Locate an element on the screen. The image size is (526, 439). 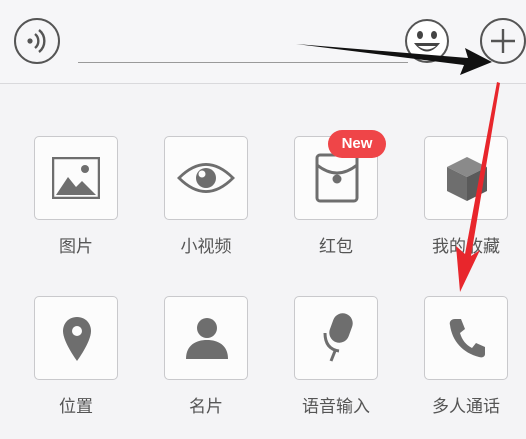
microphone-icon is located at coordinates (338, 337).